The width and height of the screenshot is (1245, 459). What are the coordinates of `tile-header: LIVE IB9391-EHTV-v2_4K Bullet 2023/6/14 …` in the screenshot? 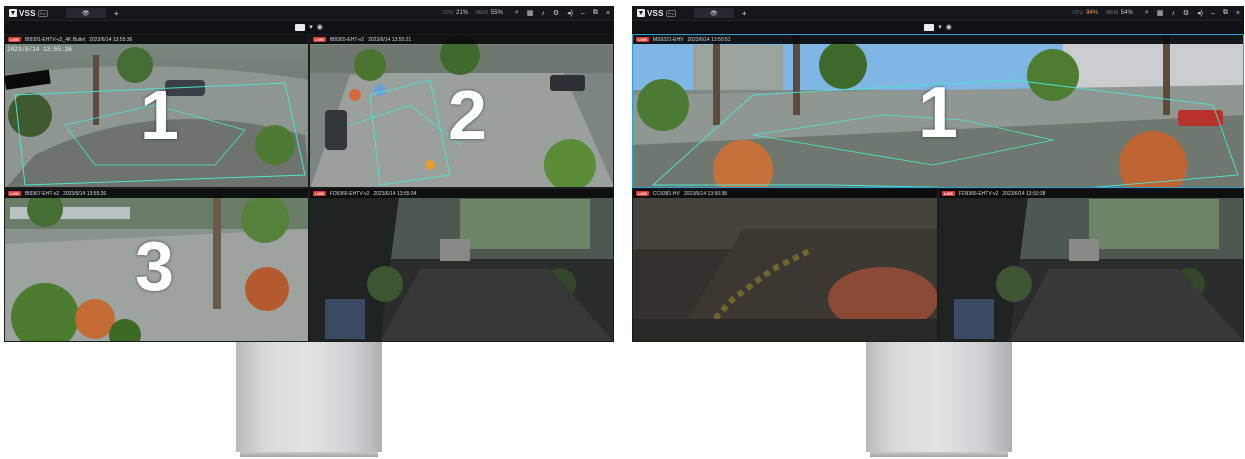 It's located at (156, 39).